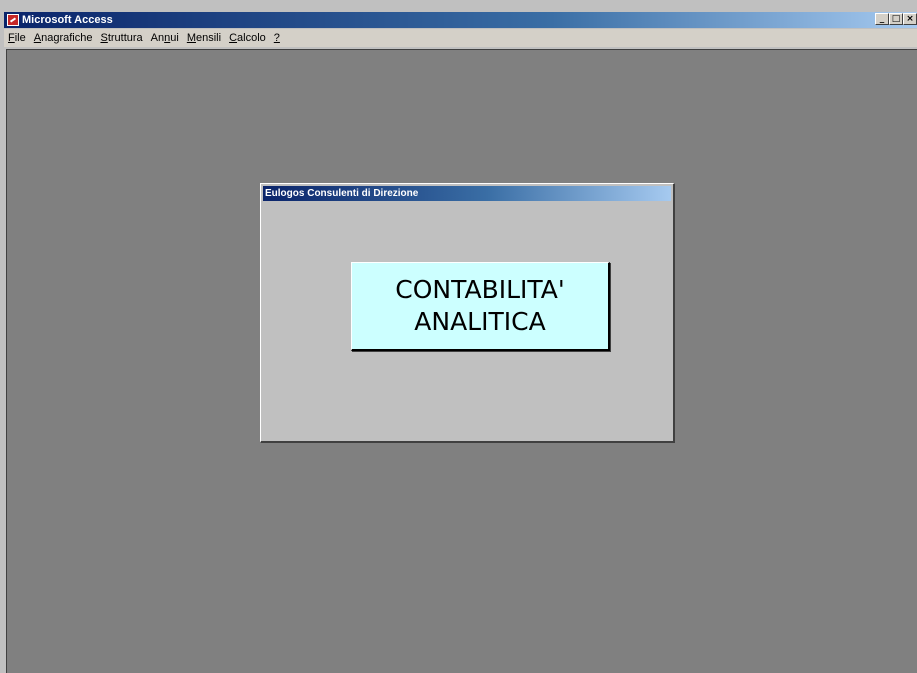  Describe the element at coordinates (121, 38) in the screenshot. I see `menu-struttura: Struttura` at that location.